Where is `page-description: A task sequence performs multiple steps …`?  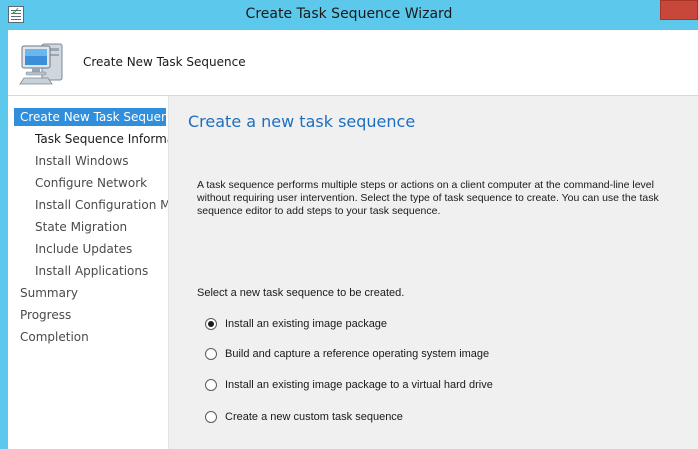
page-description: A task sequence performs multiple steps … is located at coordinates (428, 198).